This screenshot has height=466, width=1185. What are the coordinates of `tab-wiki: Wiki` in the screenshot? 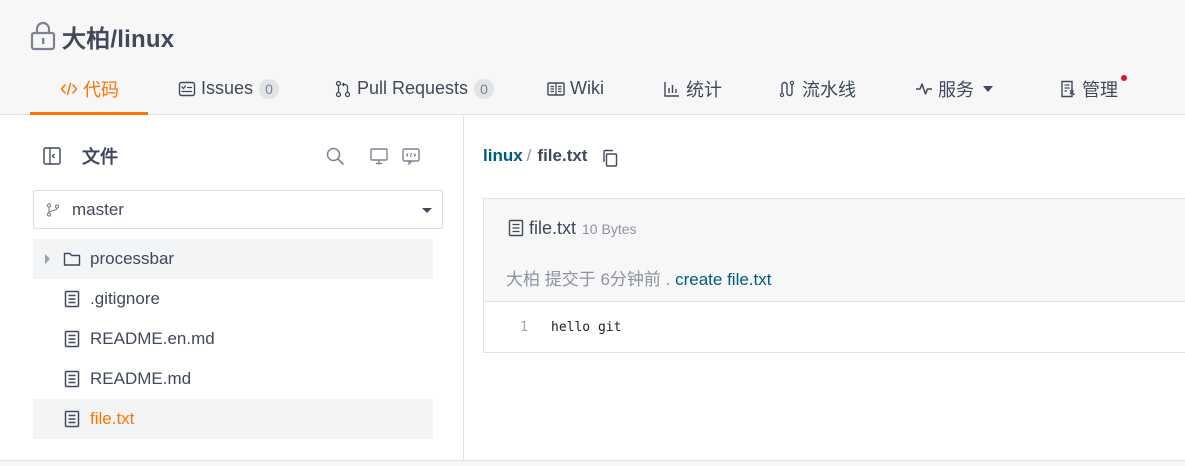 It's located at (575, 88).